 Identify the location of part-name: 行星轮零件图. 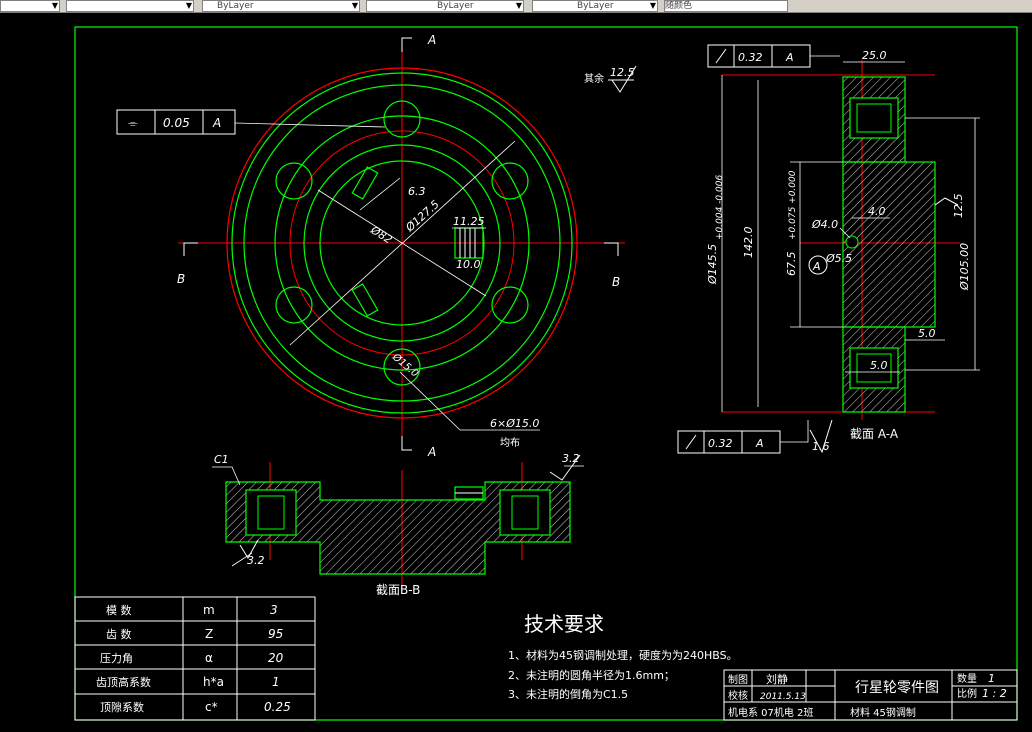
(897, 688).